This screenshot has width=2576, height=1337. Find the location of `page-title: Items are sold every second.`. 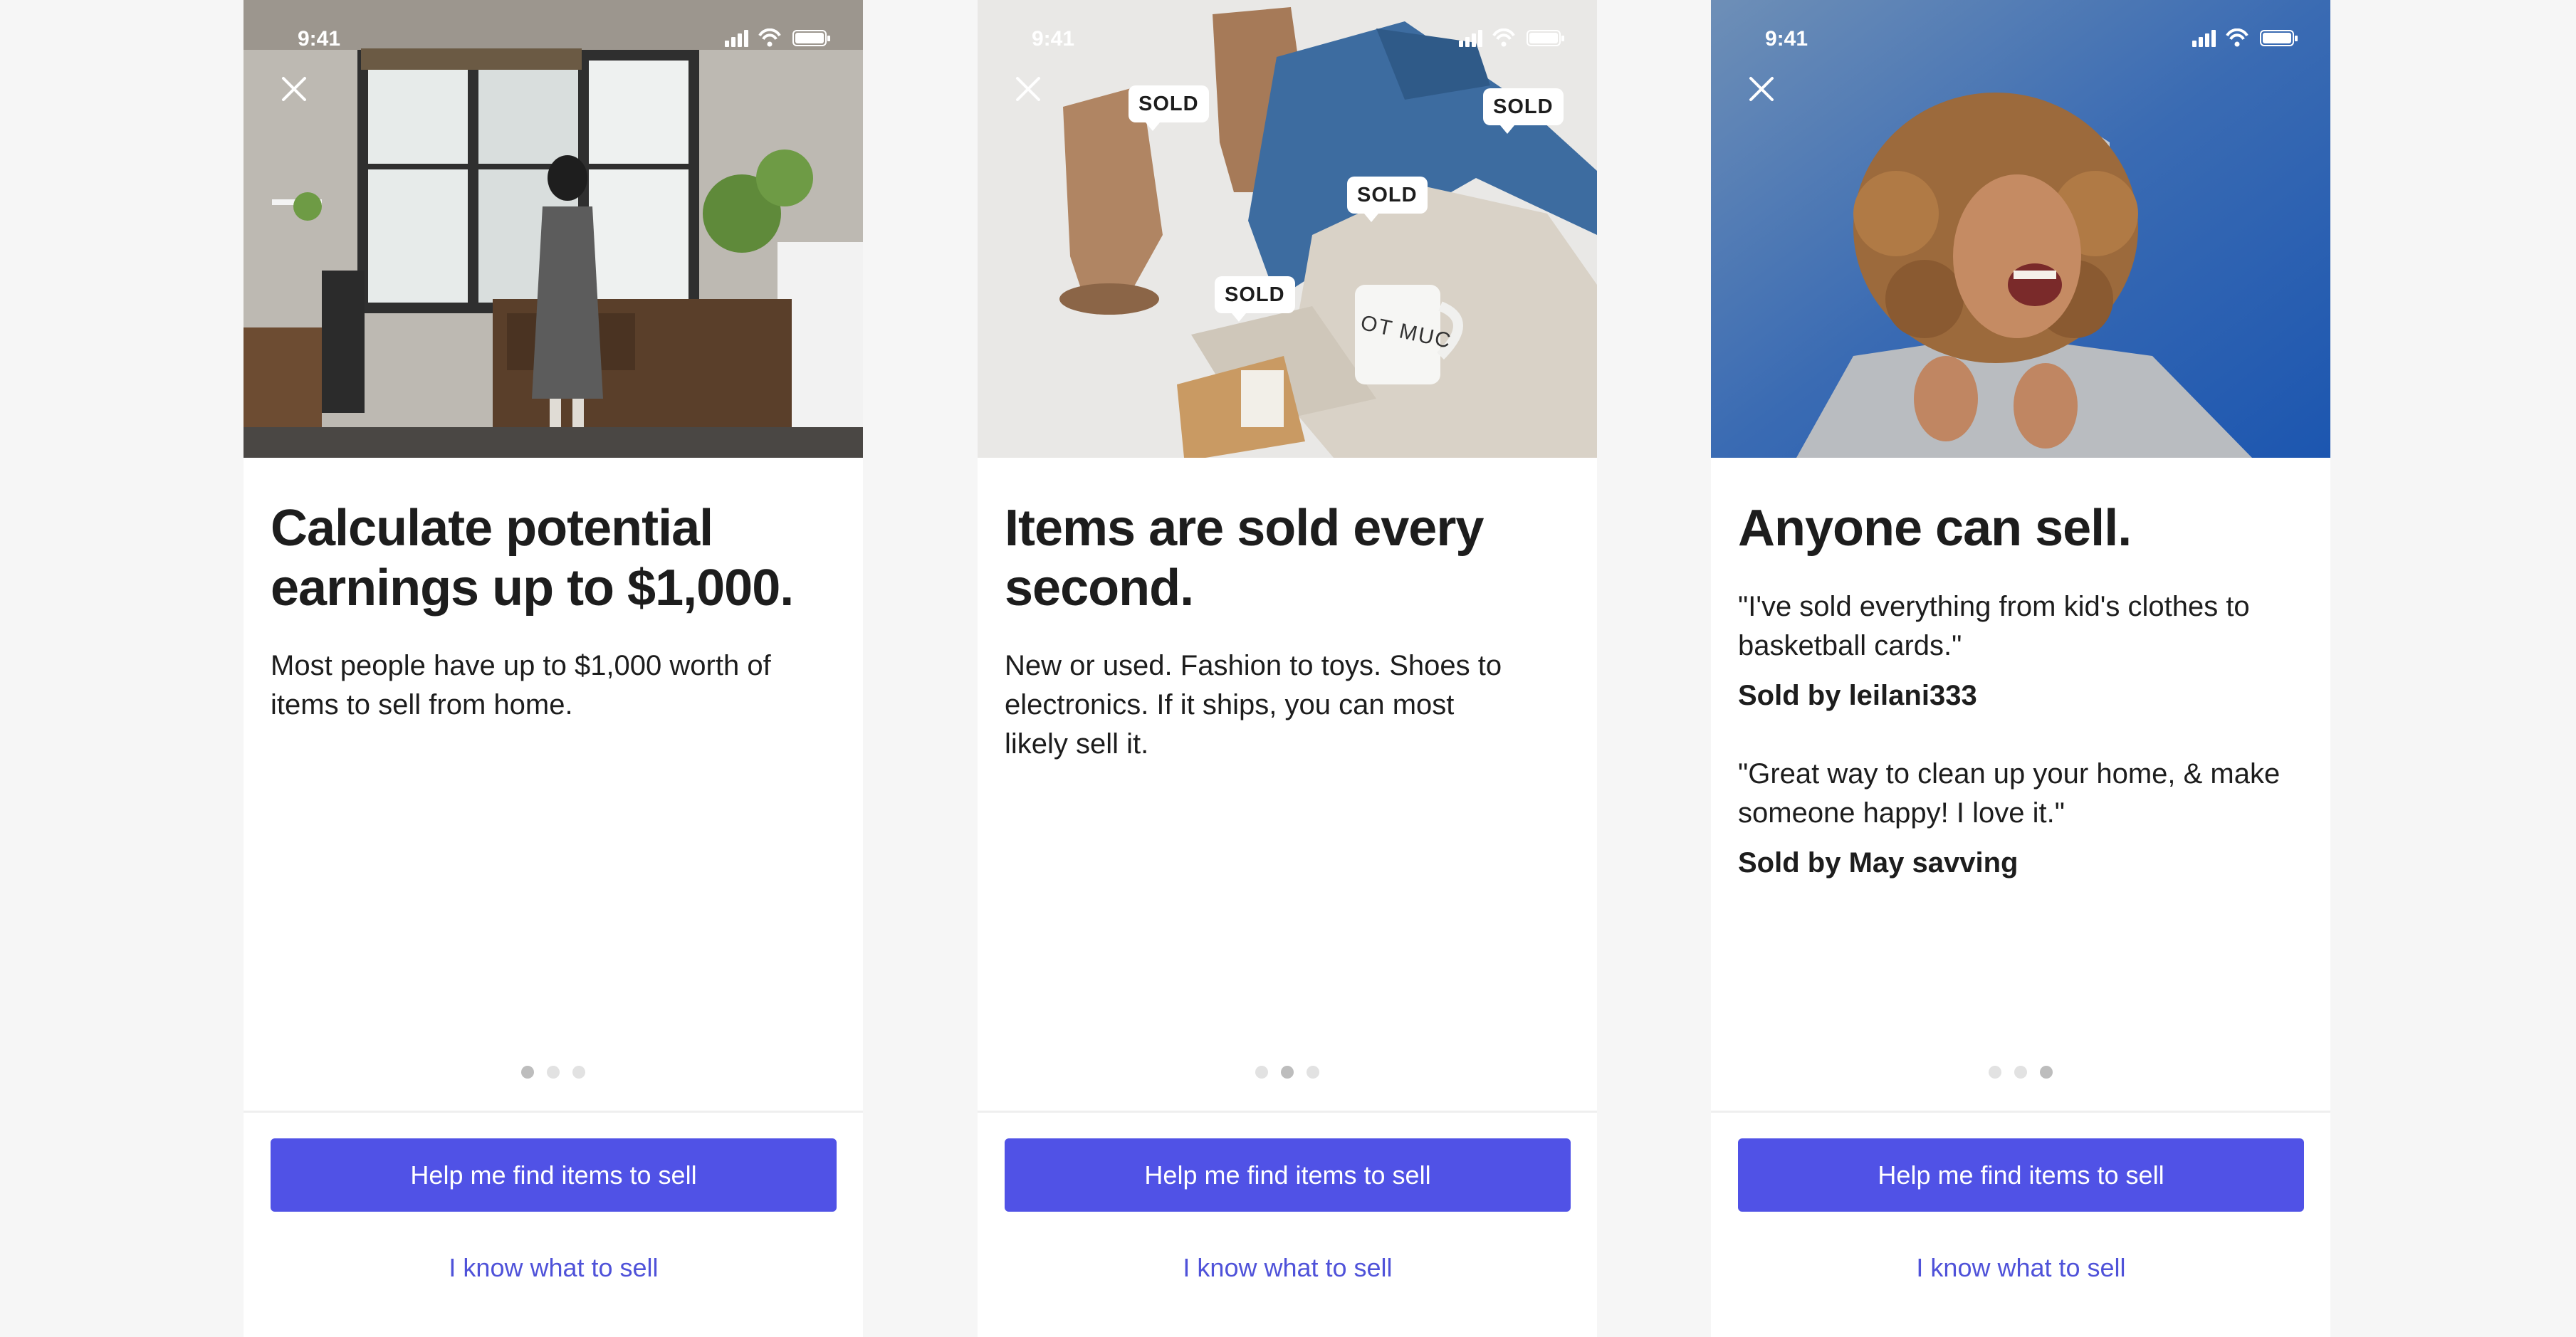

page-title: Items are sold every second. is located at coordinates (1244, 558).